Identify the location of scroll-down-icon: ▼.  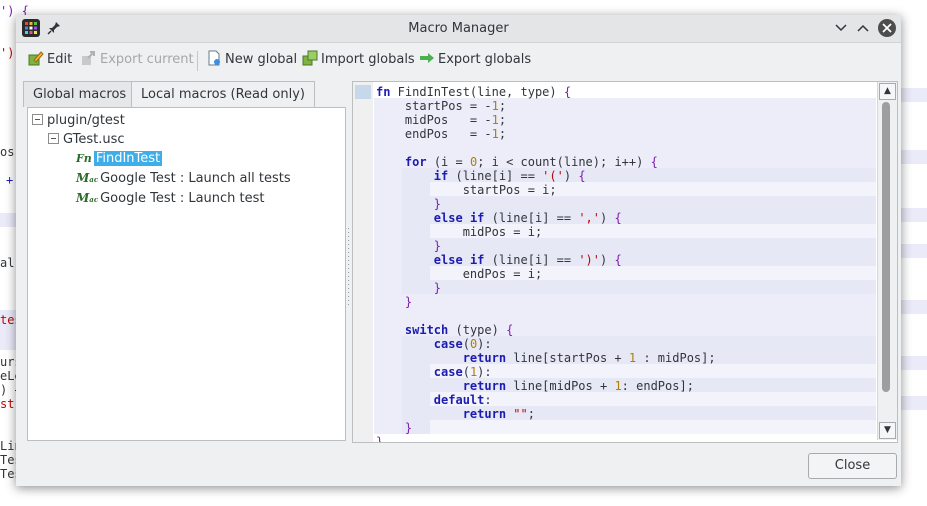
(887, 430).